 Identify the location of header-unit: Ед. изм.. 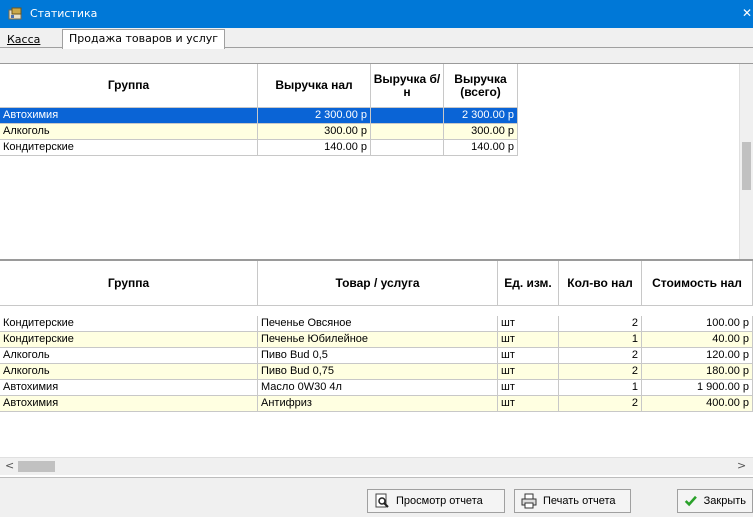
(528, 283).